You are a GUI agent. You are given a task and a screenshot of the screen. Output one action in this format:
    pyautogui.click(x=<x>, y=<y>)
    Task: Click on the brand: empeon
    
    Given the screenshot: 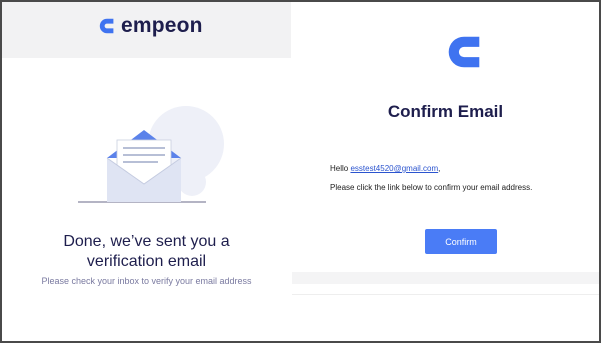 What is the action you would take?
    pyautogui.click(x=151, y=26)
    